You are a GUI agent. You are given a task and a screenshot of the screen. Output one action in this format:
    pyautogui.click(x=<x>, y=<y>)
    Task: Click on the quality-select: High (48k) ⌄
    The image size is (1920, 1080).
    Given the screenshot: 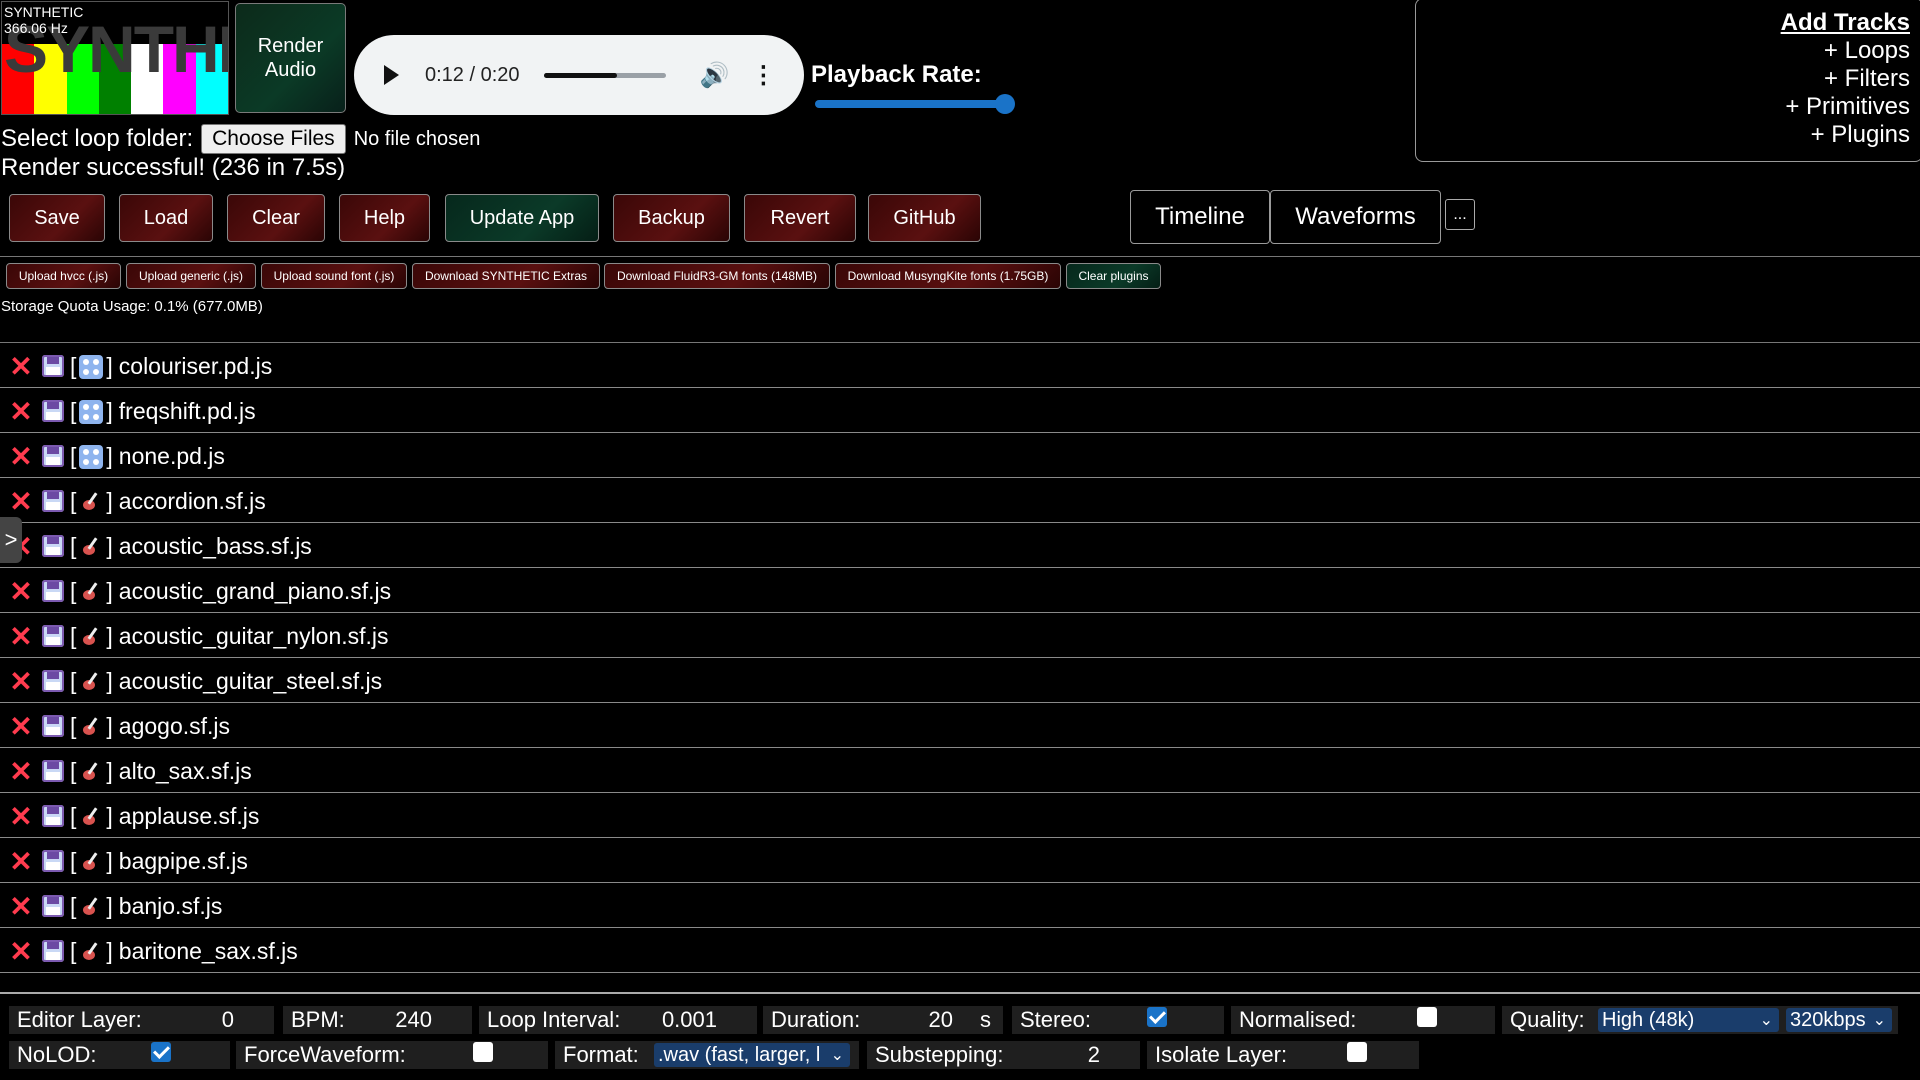 What is the action you would take?
    pyautogui.click(x=1688, y=1020)
    